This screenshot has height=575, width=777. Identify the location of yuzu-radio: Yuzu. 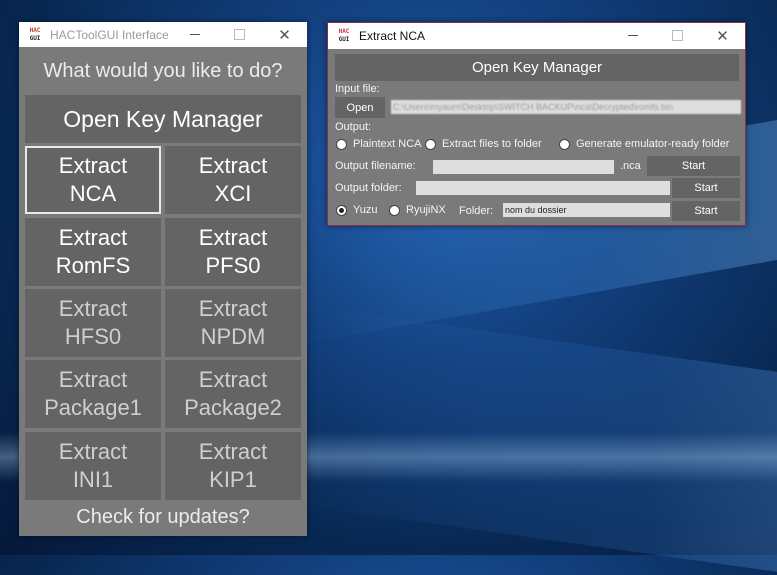
(356, 210).